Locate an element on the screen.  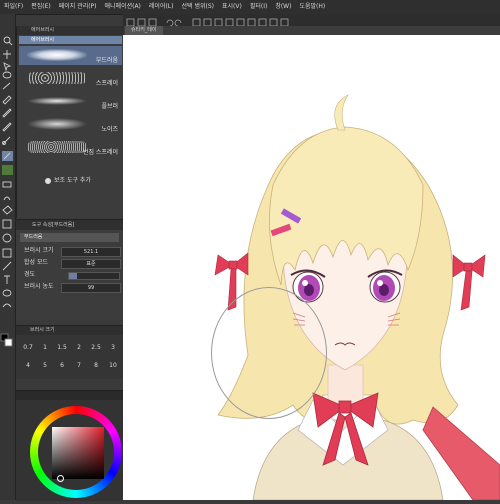
subtool-active-label: 에어브러시 is located at coordinates (43, 40).